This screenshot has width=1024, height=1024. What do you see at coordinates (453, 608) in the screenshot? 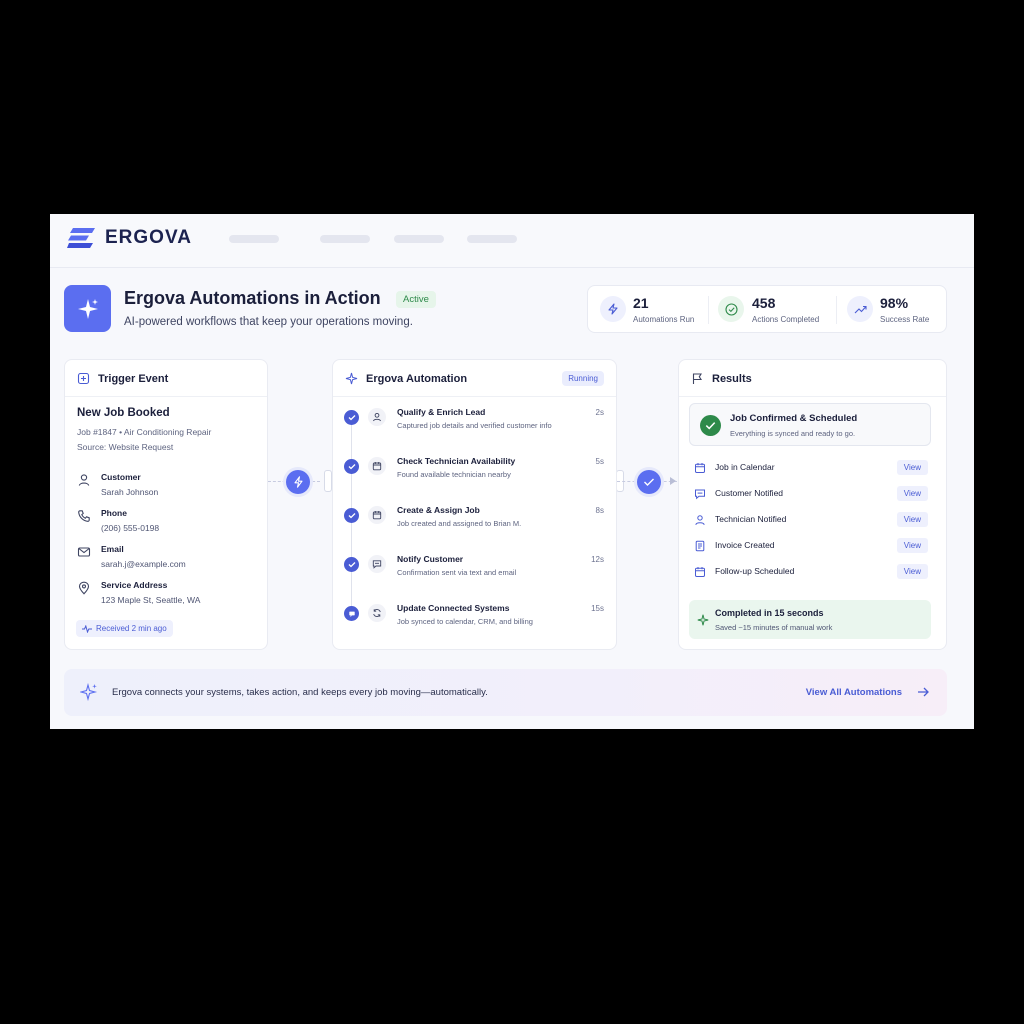
I see `step-title: Update Connected Systems` at bounding box center [453, 608].